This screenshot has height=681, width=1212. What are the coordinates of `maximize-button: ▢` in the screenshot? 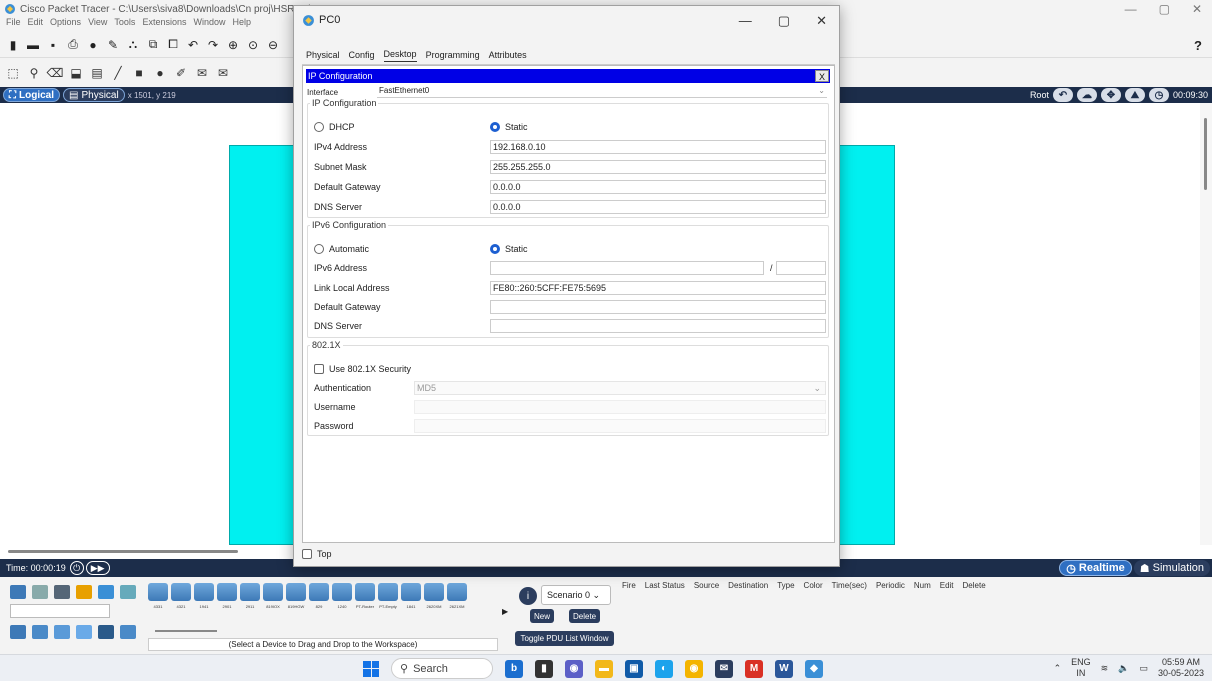 It's located at (1164, 9).